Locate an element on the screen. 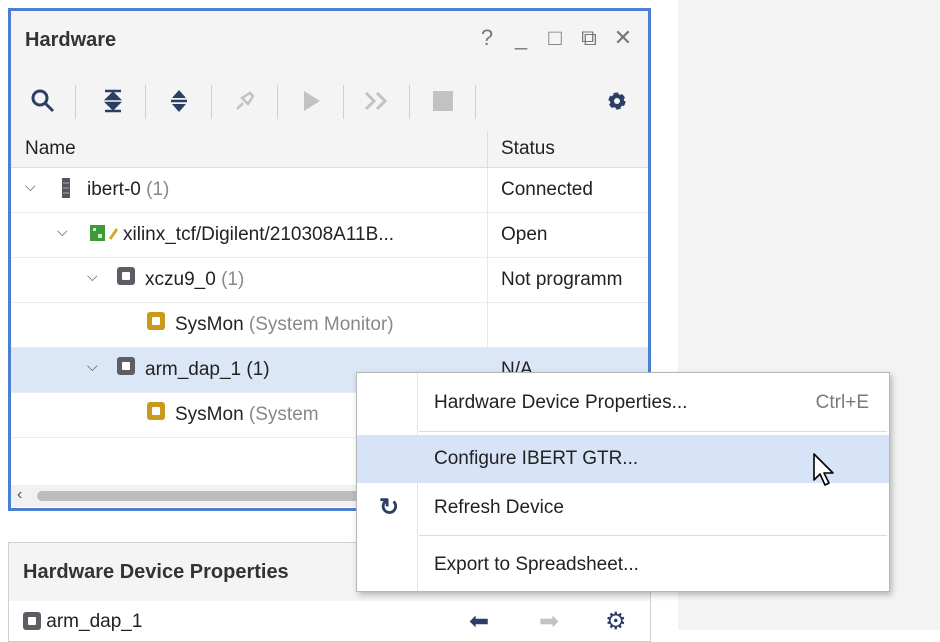  tree-row-label: SysMon (System Monitor) is located at coordinates (284, 324).